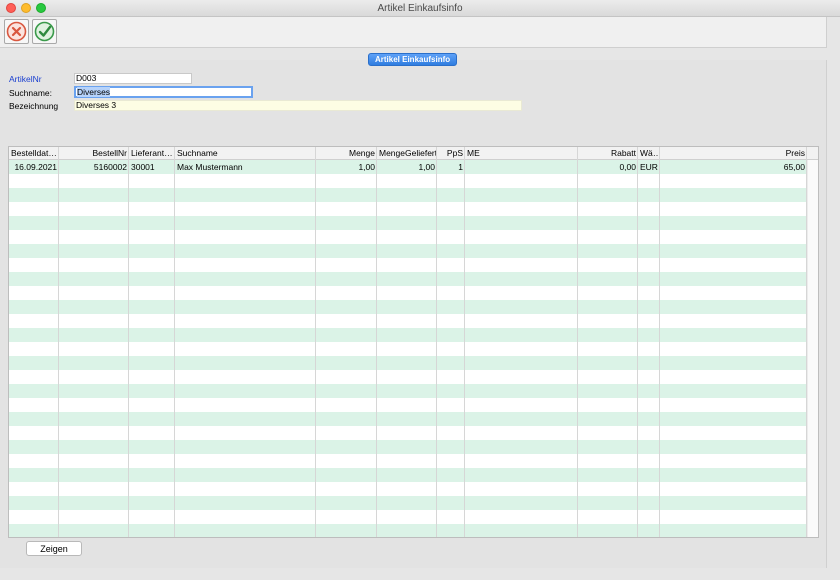  I want to click on title-bar: Artikel Einkaufsinfo, so click(420, 8).